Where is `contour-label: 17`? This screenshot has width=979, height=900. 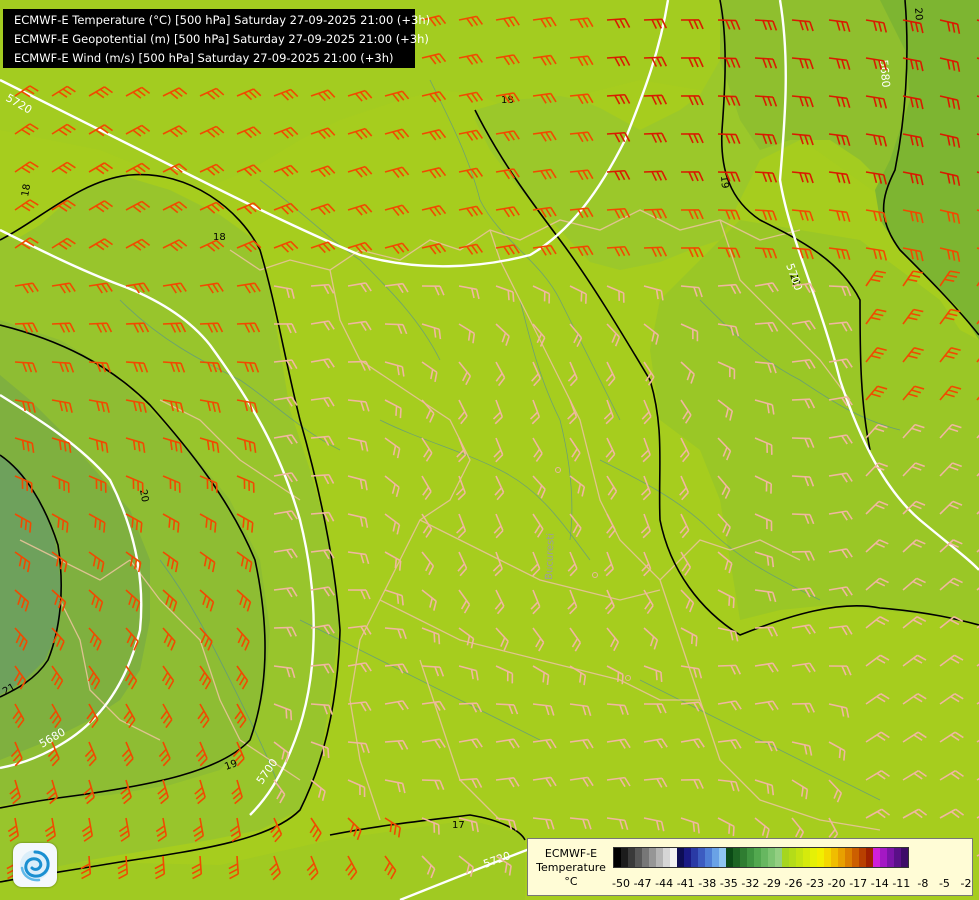
contour-label: 17 is located at coordinates (458, 825).